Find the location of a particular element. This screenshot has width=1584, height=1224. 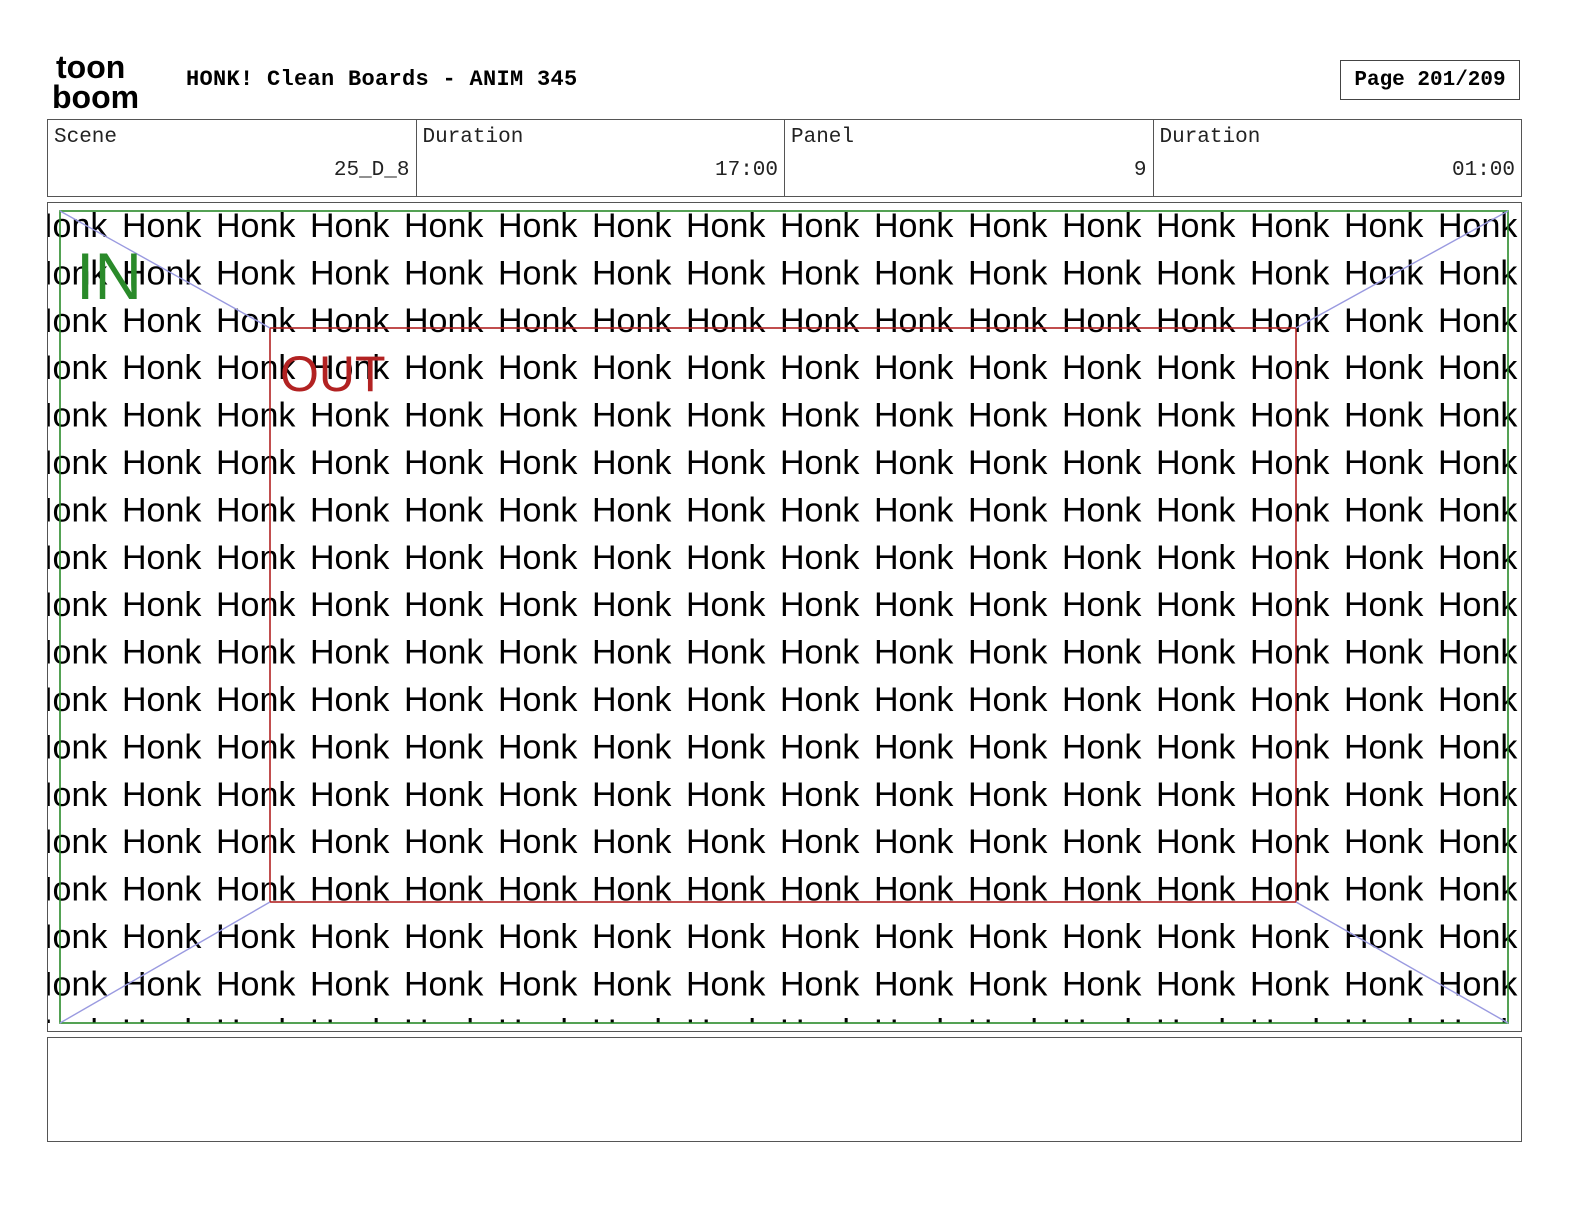

scene-label: Scene is located at coordinates (86, 137).